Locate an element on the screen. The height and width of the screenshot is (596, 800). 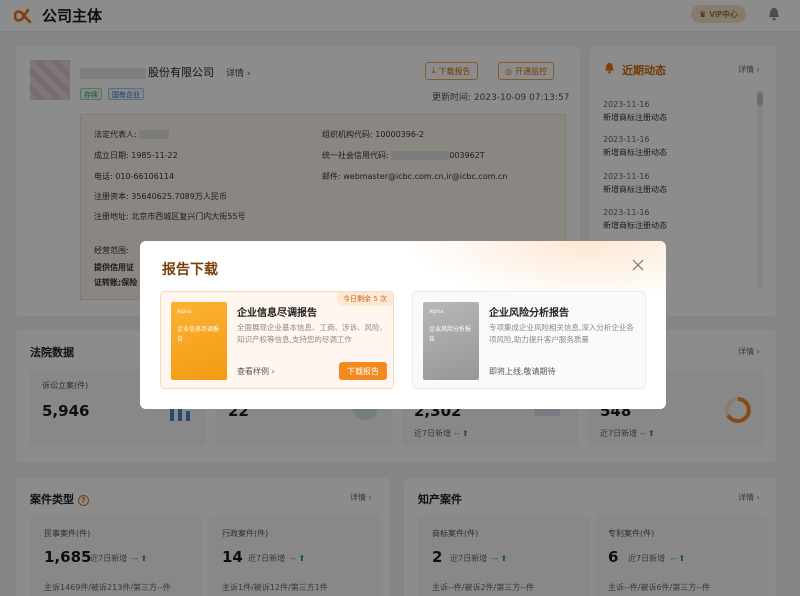
coming-soon-text: 即将上线,敬请期待 is located at coordinates (522, 371).